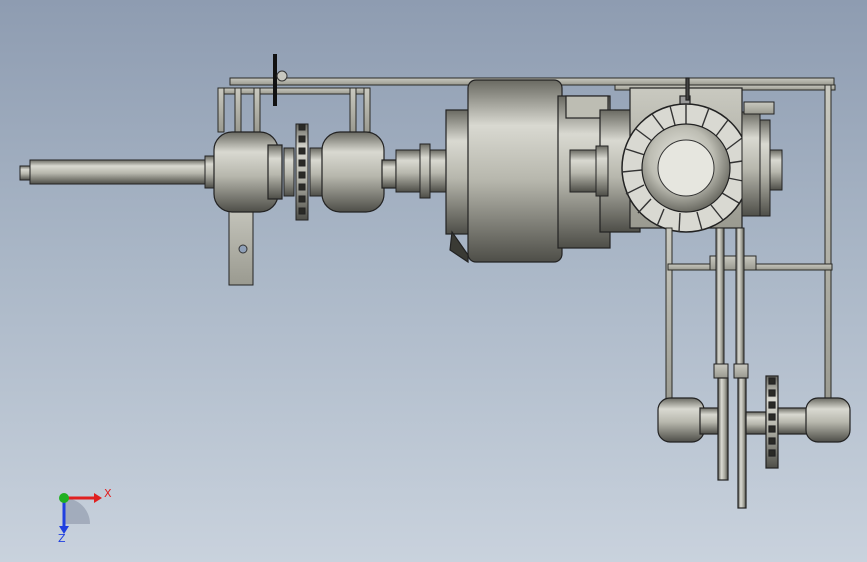 This screenshot has width=867, height=562. I want to click on coordinate-triad-icon: X Z, so click(85, 516).